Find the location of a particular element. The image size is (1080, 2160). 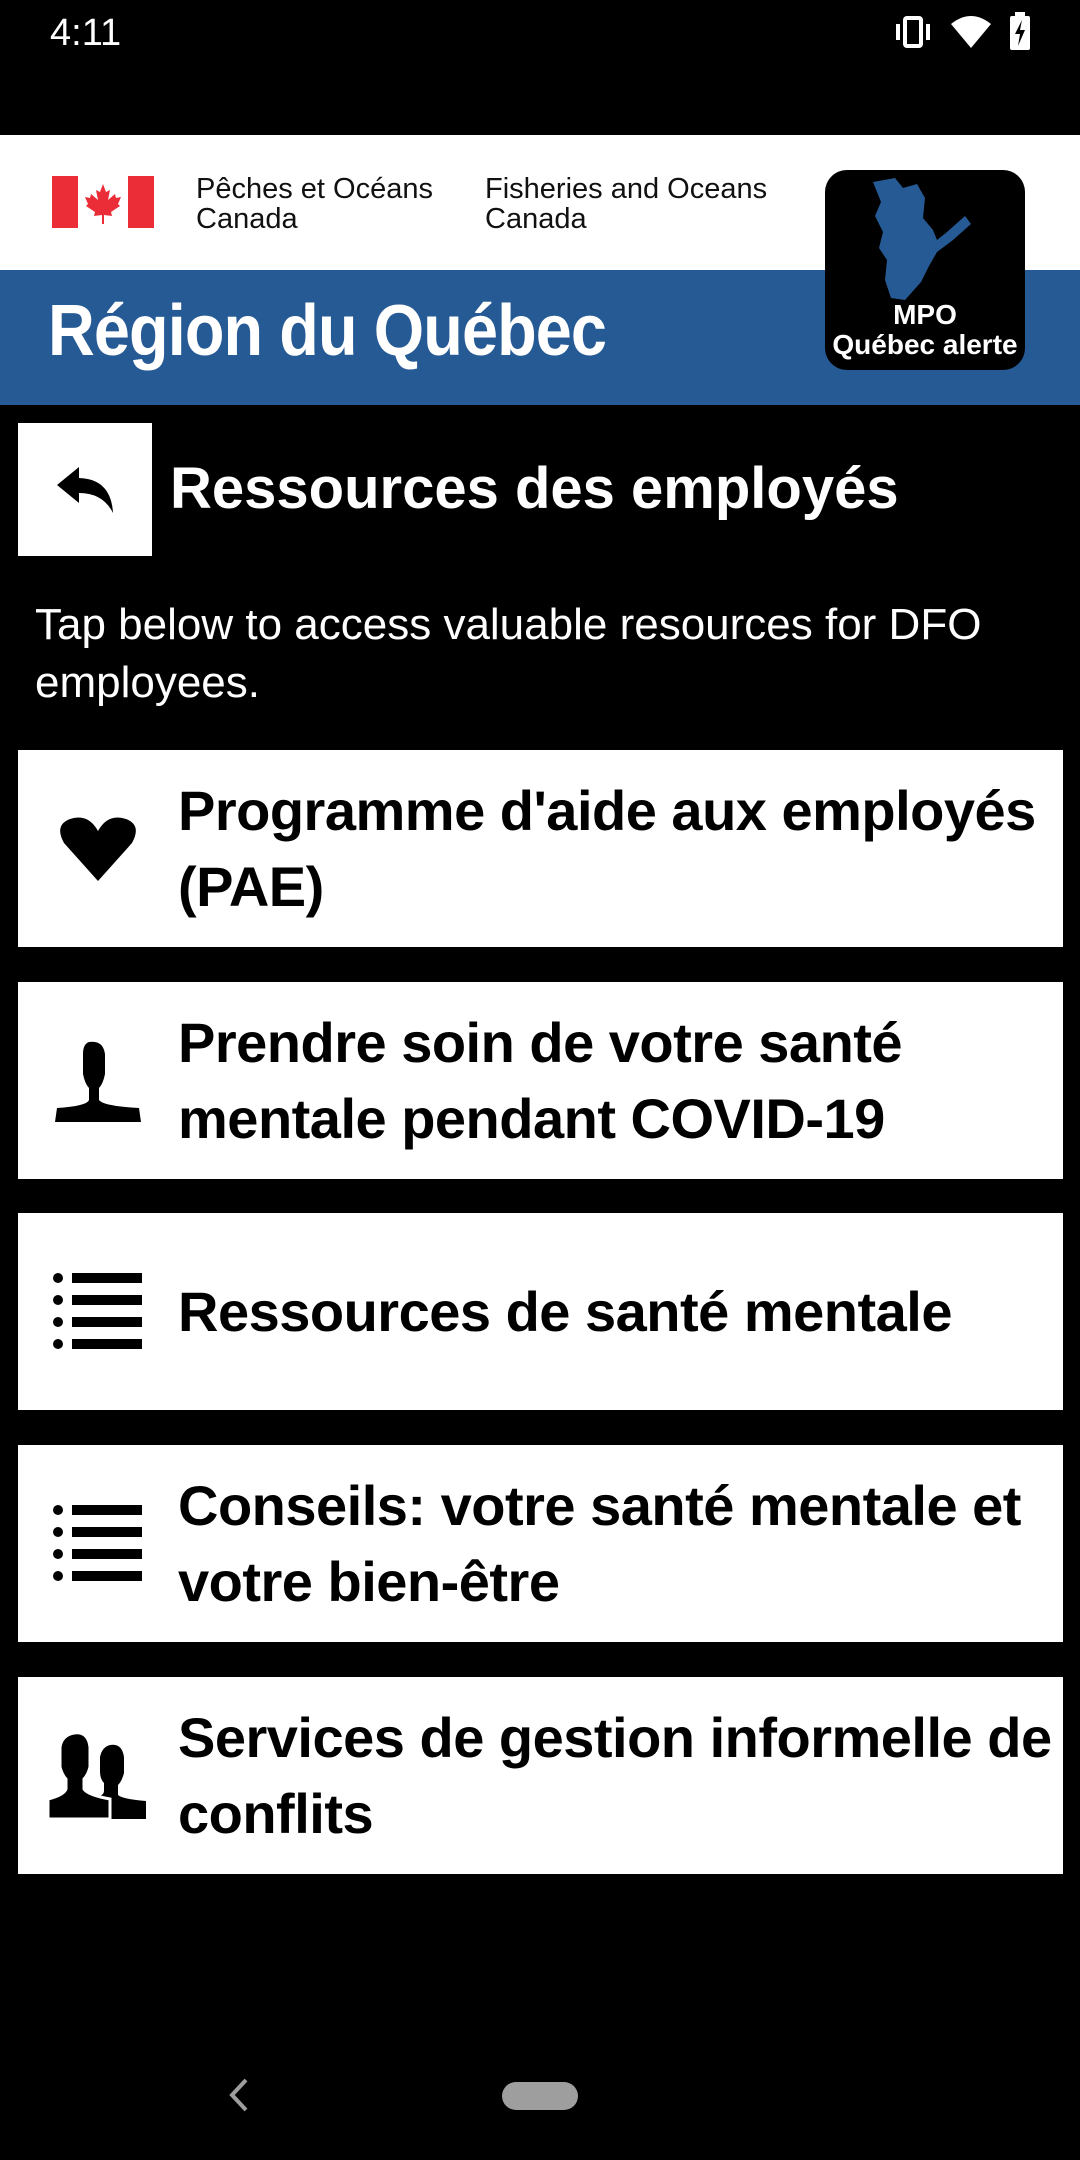

back-chevron-icon is located at coordinates (239, 2095).